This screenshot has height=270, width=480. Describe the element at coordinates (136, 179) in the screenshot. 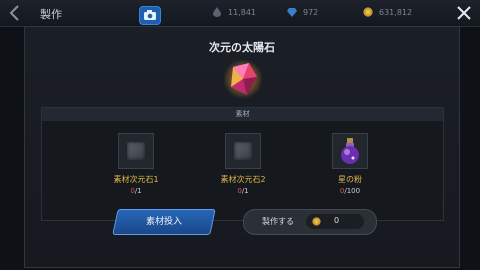

I see `material-name: 素材次元石1` at that location.